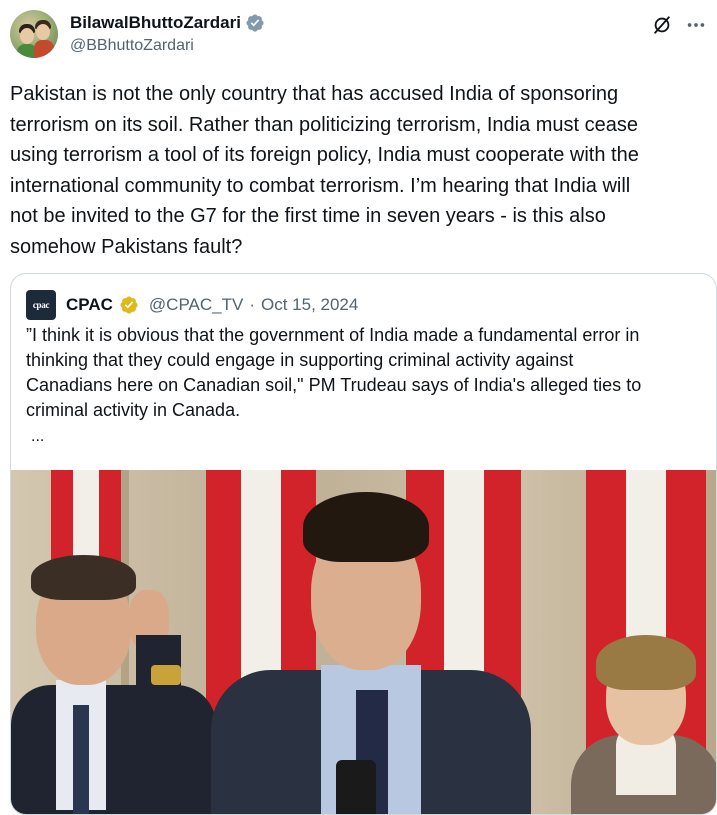  I want to click on grok-icon, so click(662, 25).